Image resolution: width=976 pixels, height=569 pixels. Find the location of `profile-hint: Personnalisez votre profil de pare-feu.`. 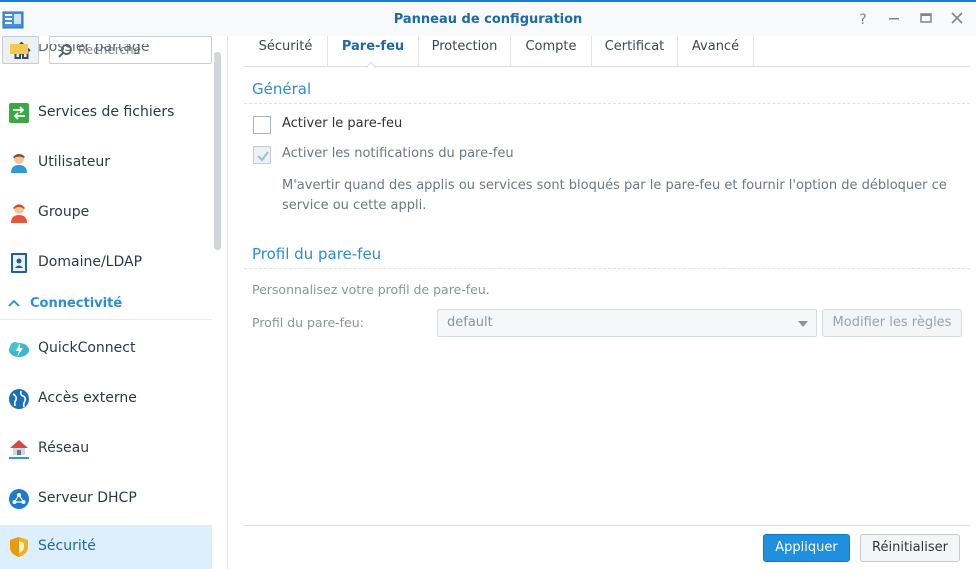

profile-hint: Personnalisez votre profil de pare-feu. is located at coordinates (371, 289).